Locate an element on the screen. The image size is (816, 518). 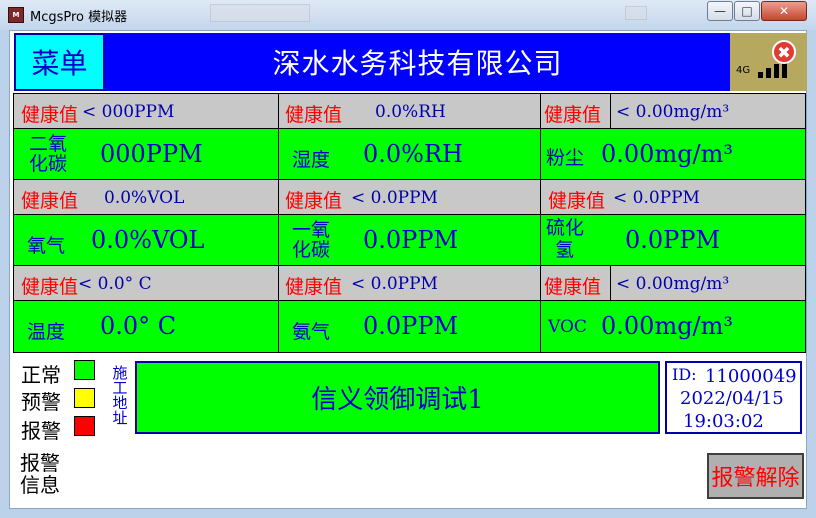
reading-temperature: 温度 0.0° C is located at coordinates (146, 326).